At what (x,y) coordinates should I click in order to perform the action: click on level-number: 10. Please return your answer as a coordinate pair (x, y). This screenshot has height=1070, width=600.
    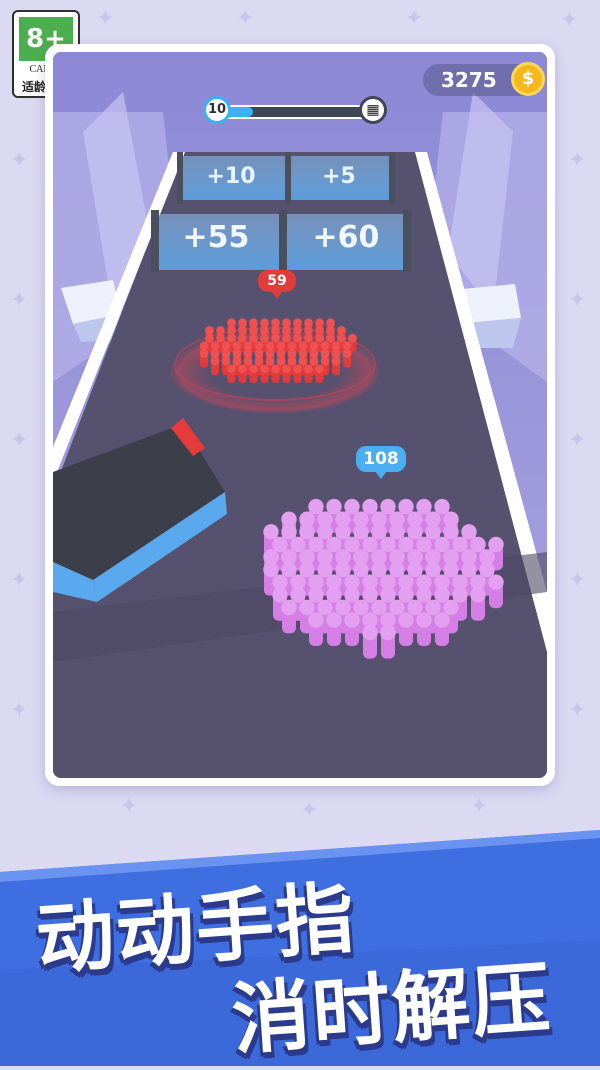
    Looking at the image, I should click on (217, 110).